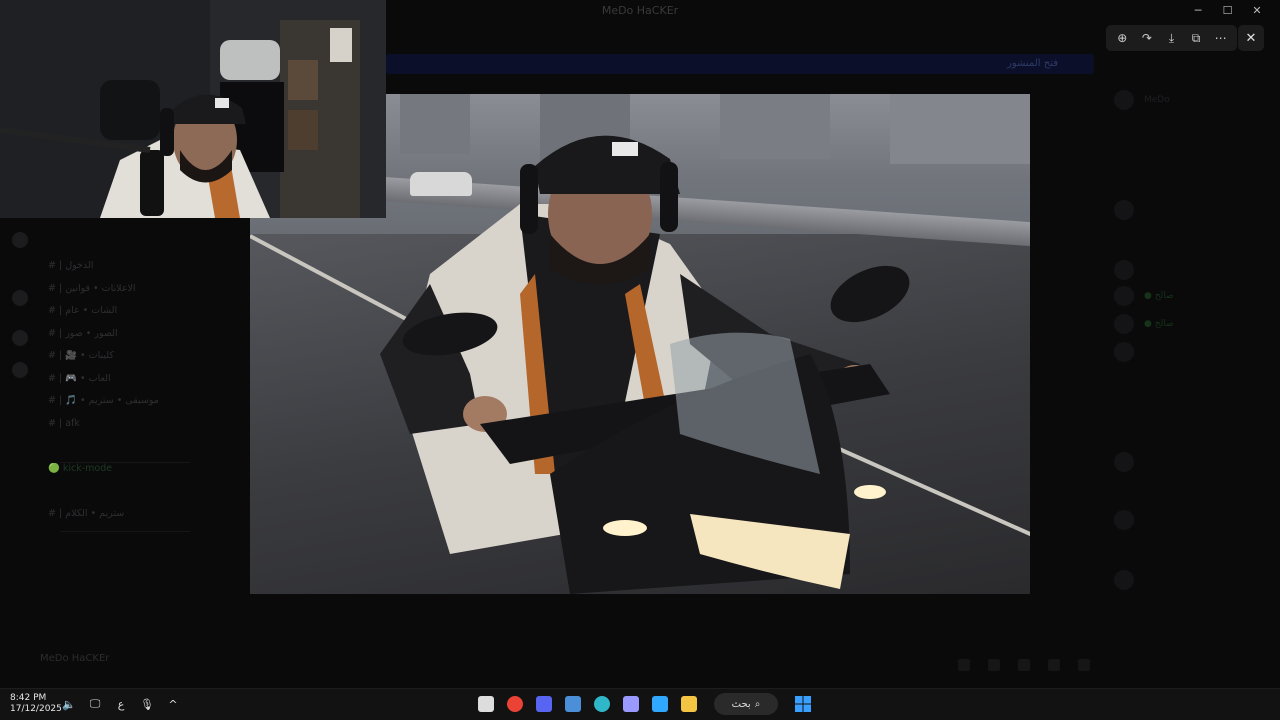 The image size is (1280, 720). Describe the element at coordinates (20, 428) in the screenshot. I see `server-rail` at that location.